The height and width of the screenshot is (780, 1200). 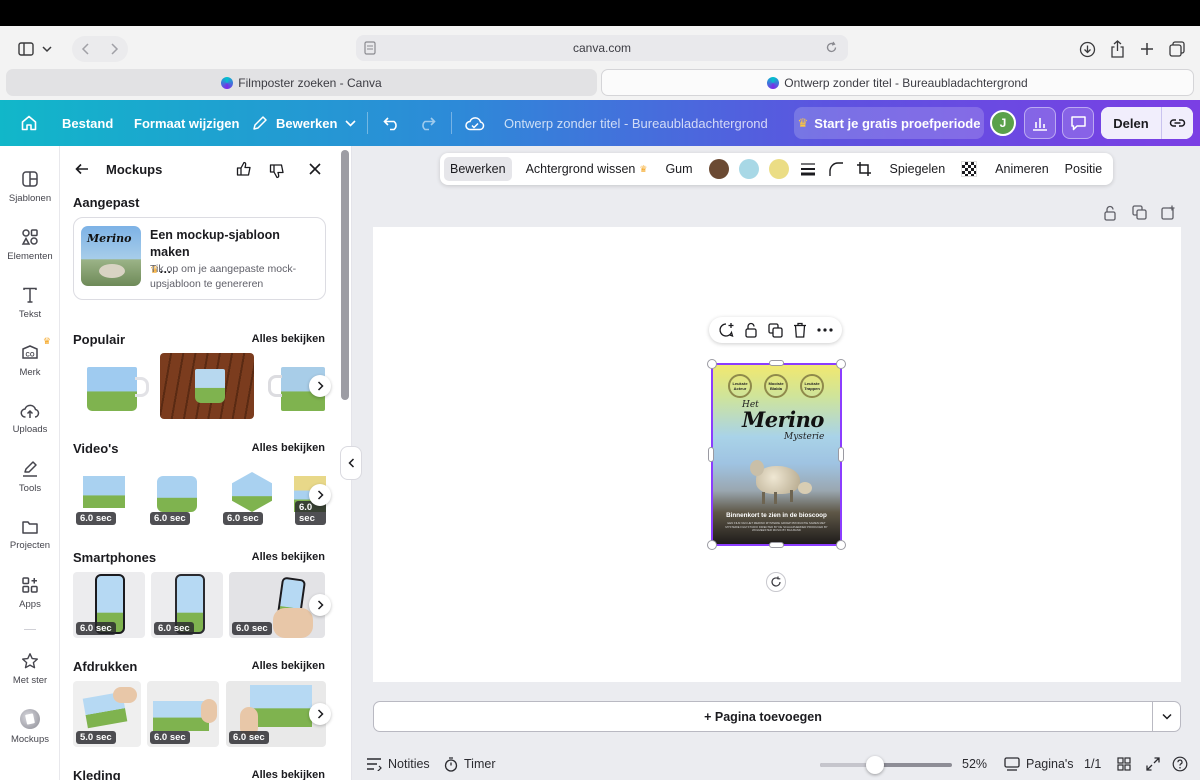 I want to click on fullscreen-button, so click(x=1153, y=764).